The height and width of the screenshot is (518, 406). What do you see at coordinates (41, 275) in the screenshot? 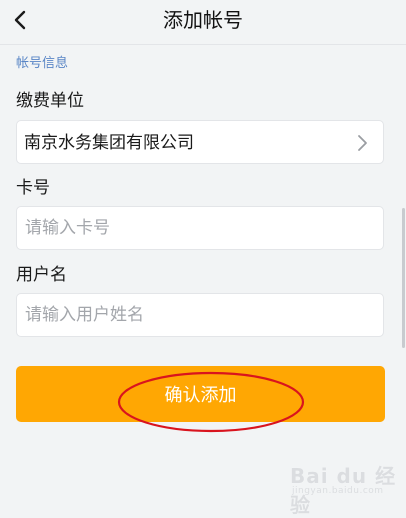
I see `username-label: 用户名` at bounding box center [41, 275].